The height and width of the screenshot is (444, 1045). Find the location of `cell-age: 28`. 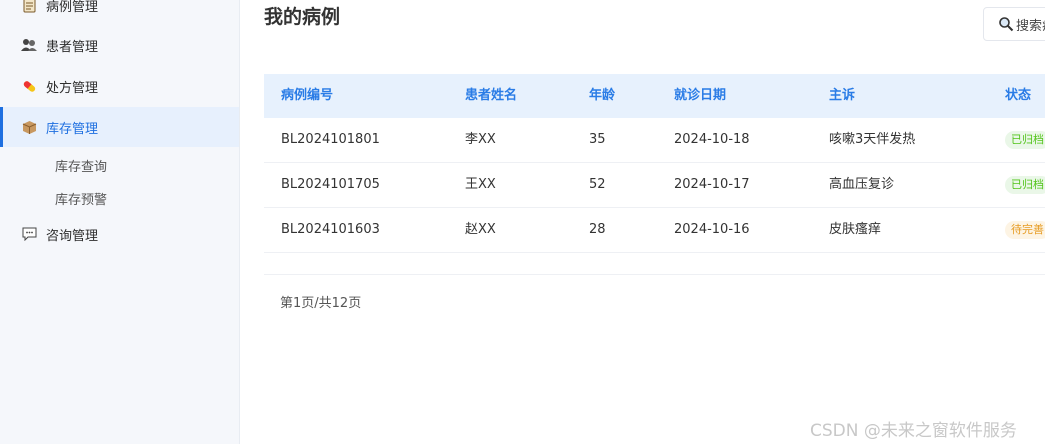

cell-age: 28 is located at coordinates (597, 229).